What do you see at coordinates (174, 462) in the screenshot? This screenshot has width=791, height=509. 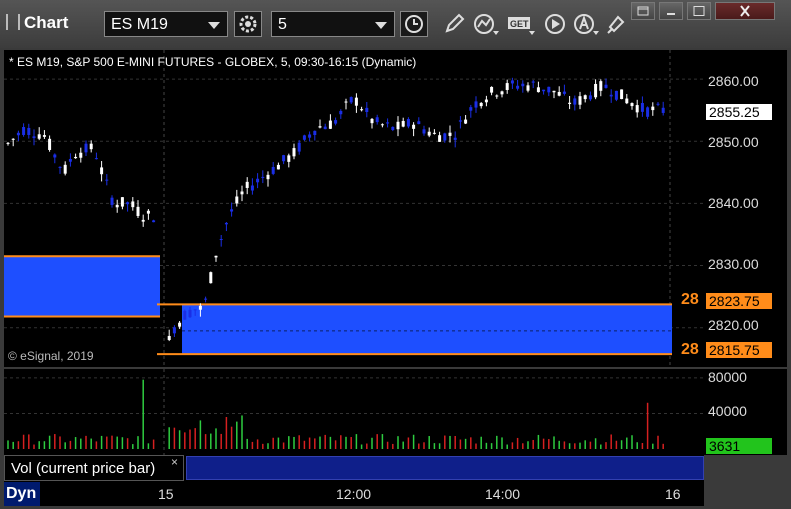 I see `close-icon: ×` at bounding box center [174, 462].